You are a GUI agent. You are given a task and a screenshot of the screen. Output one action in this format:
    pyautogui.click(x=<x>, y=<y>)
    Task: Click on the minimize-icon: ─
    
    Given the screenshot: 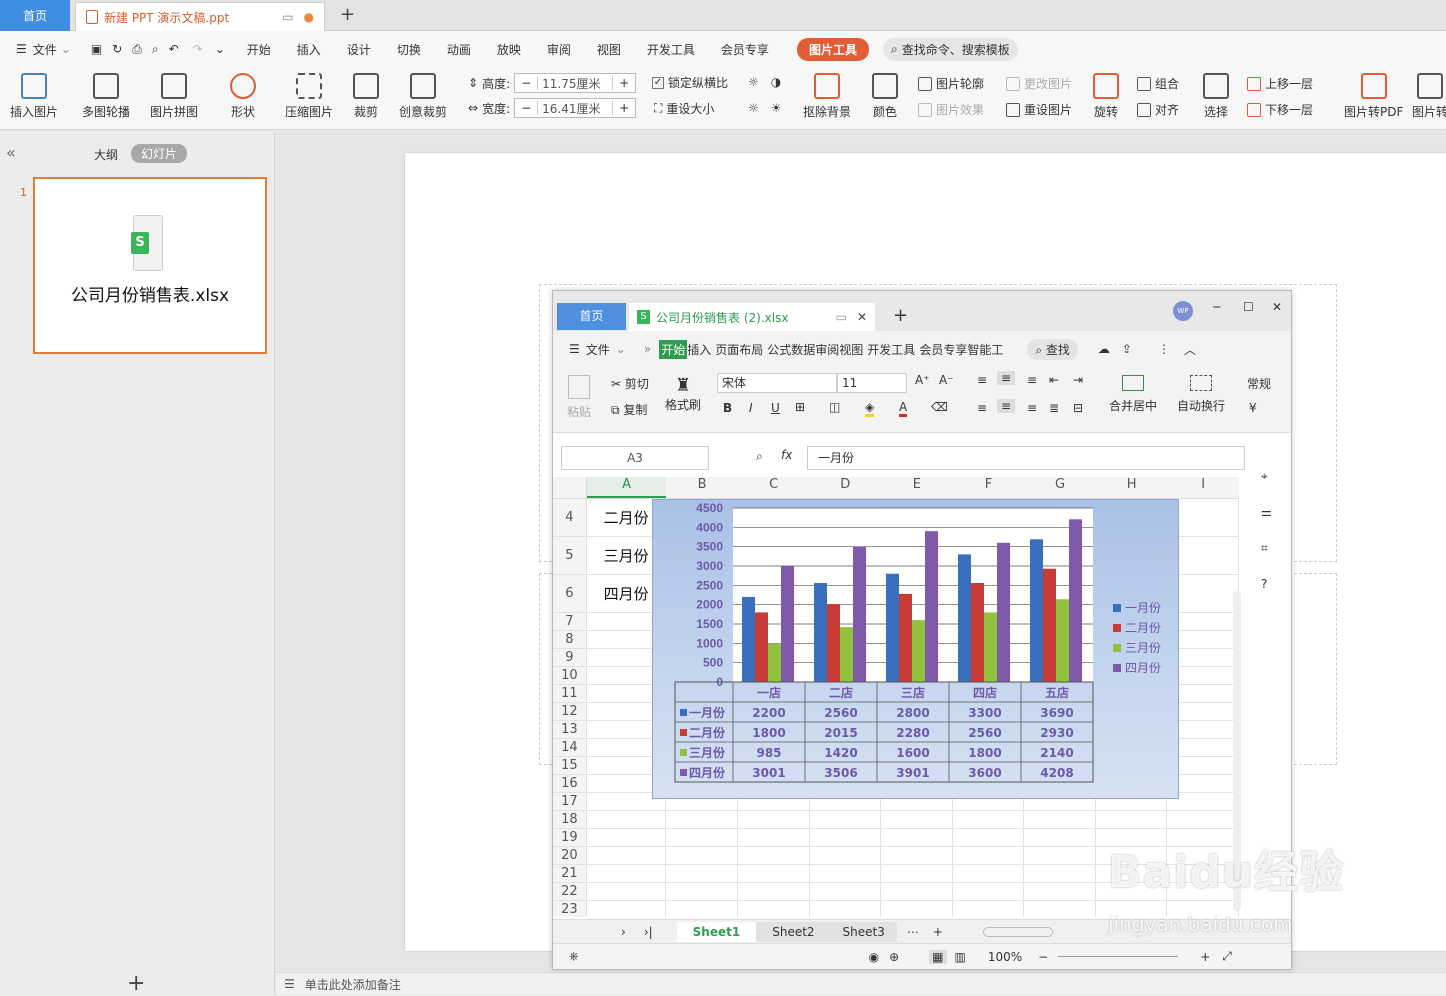 What is the action you would take?
    pyautogui.click(x=1216, y=307)
    